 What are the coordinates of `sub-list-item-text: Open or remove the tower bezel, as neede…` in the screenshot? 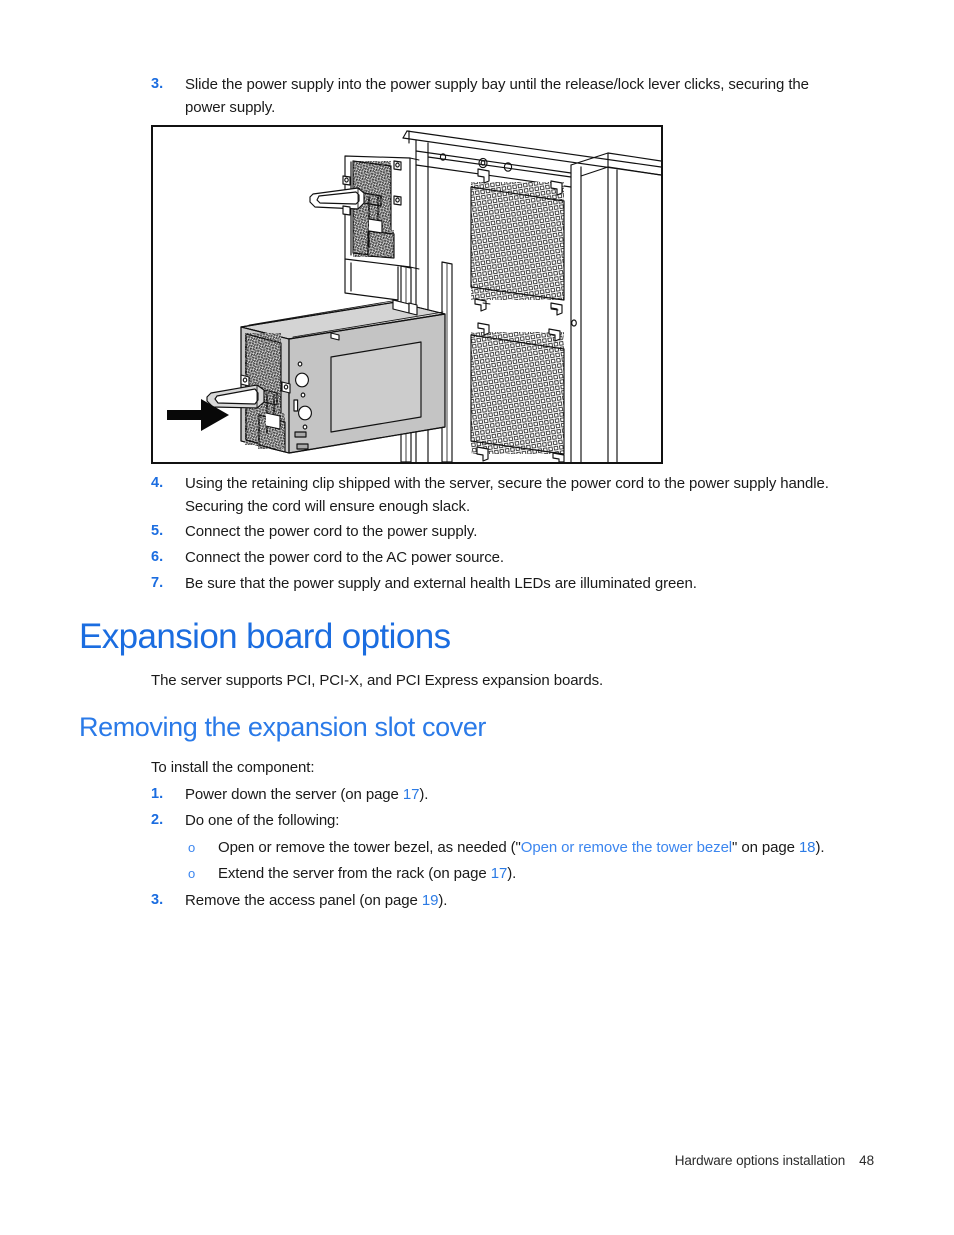 It's located at (521, 847).